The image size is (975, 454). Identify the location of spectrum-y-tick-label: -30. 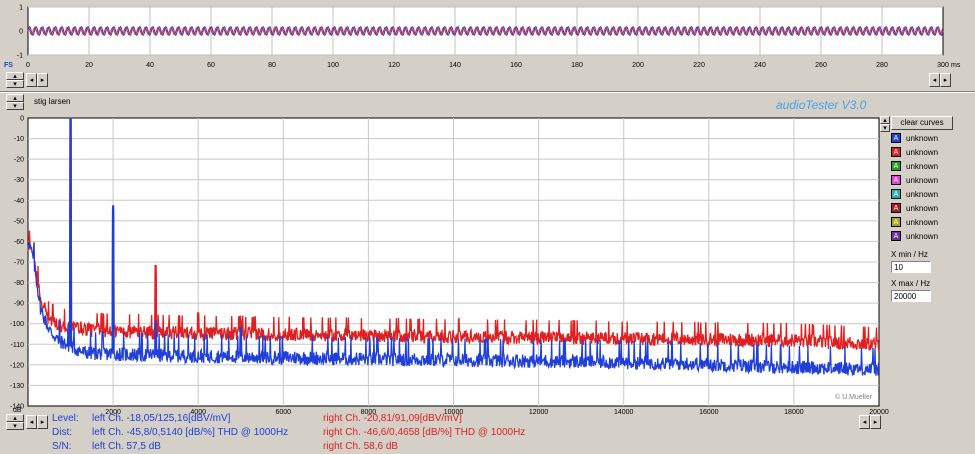
(19, 180).